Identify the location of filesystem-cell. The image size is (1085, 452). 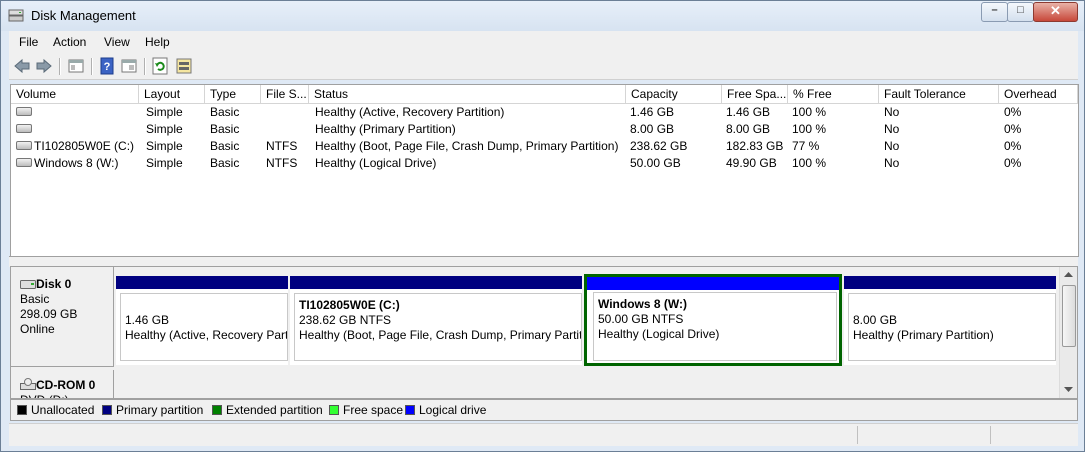
(285, 129).